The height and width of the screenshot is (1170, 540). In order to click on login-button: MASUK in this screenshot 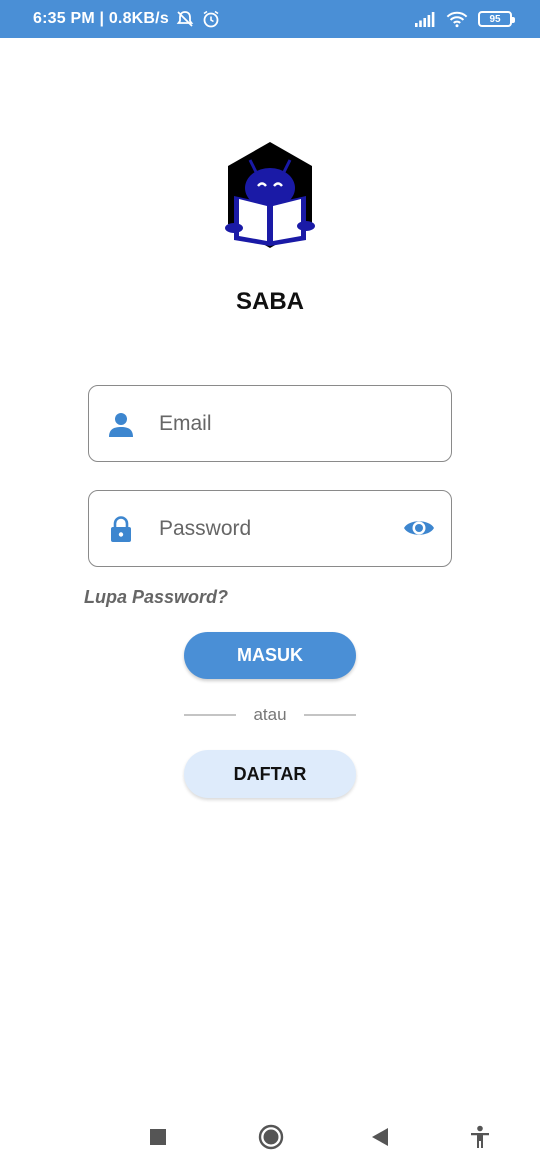, I will do `click(270, 655)`.